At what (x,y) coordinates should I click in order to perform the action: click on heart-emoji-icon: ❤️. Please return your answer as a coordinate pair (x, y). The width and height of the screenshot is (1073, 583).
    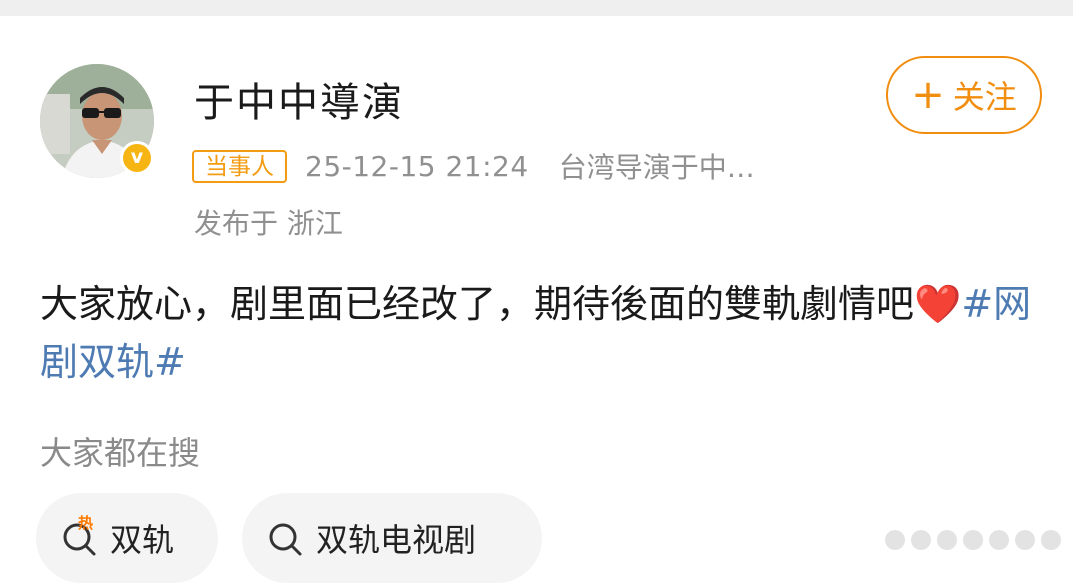
    Looking at the image, I should click on (938, 304).